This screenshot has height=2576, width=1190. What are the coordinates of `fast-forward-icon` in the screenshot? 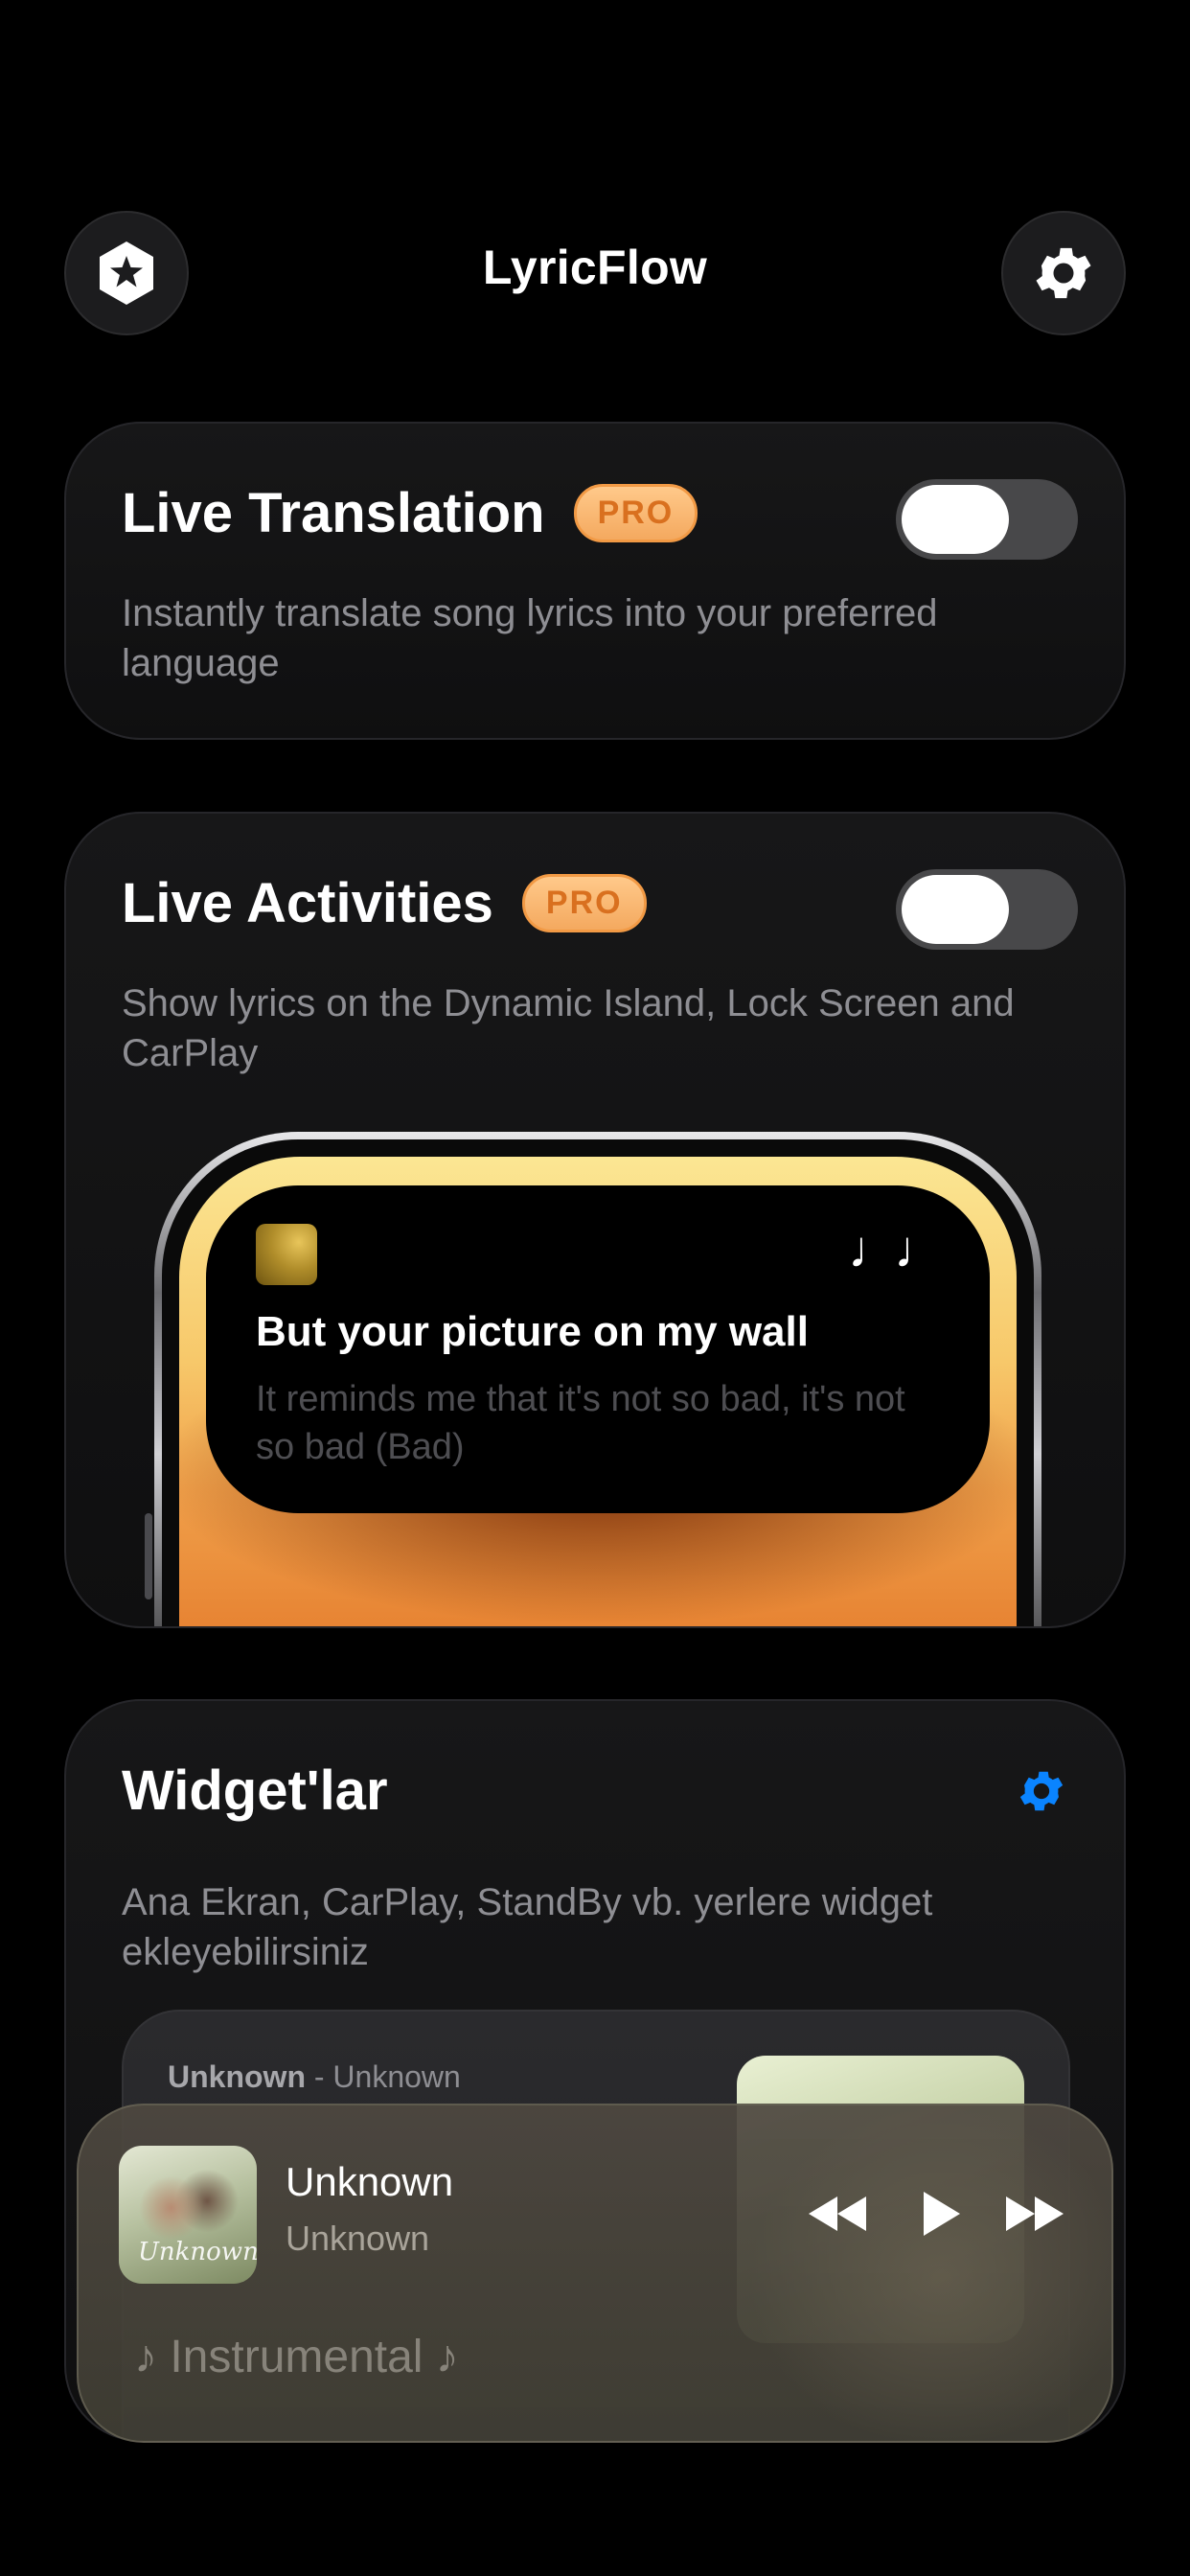 It's located at (1035, 2213).